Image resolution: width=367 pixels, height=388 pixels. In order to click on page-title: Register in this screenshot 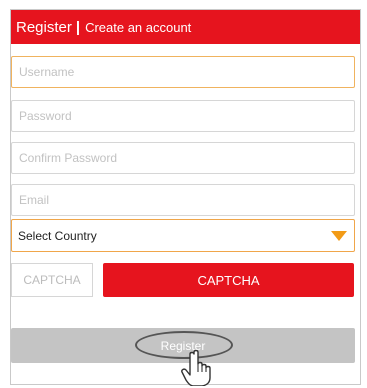, I will do `click(44, 27)`.